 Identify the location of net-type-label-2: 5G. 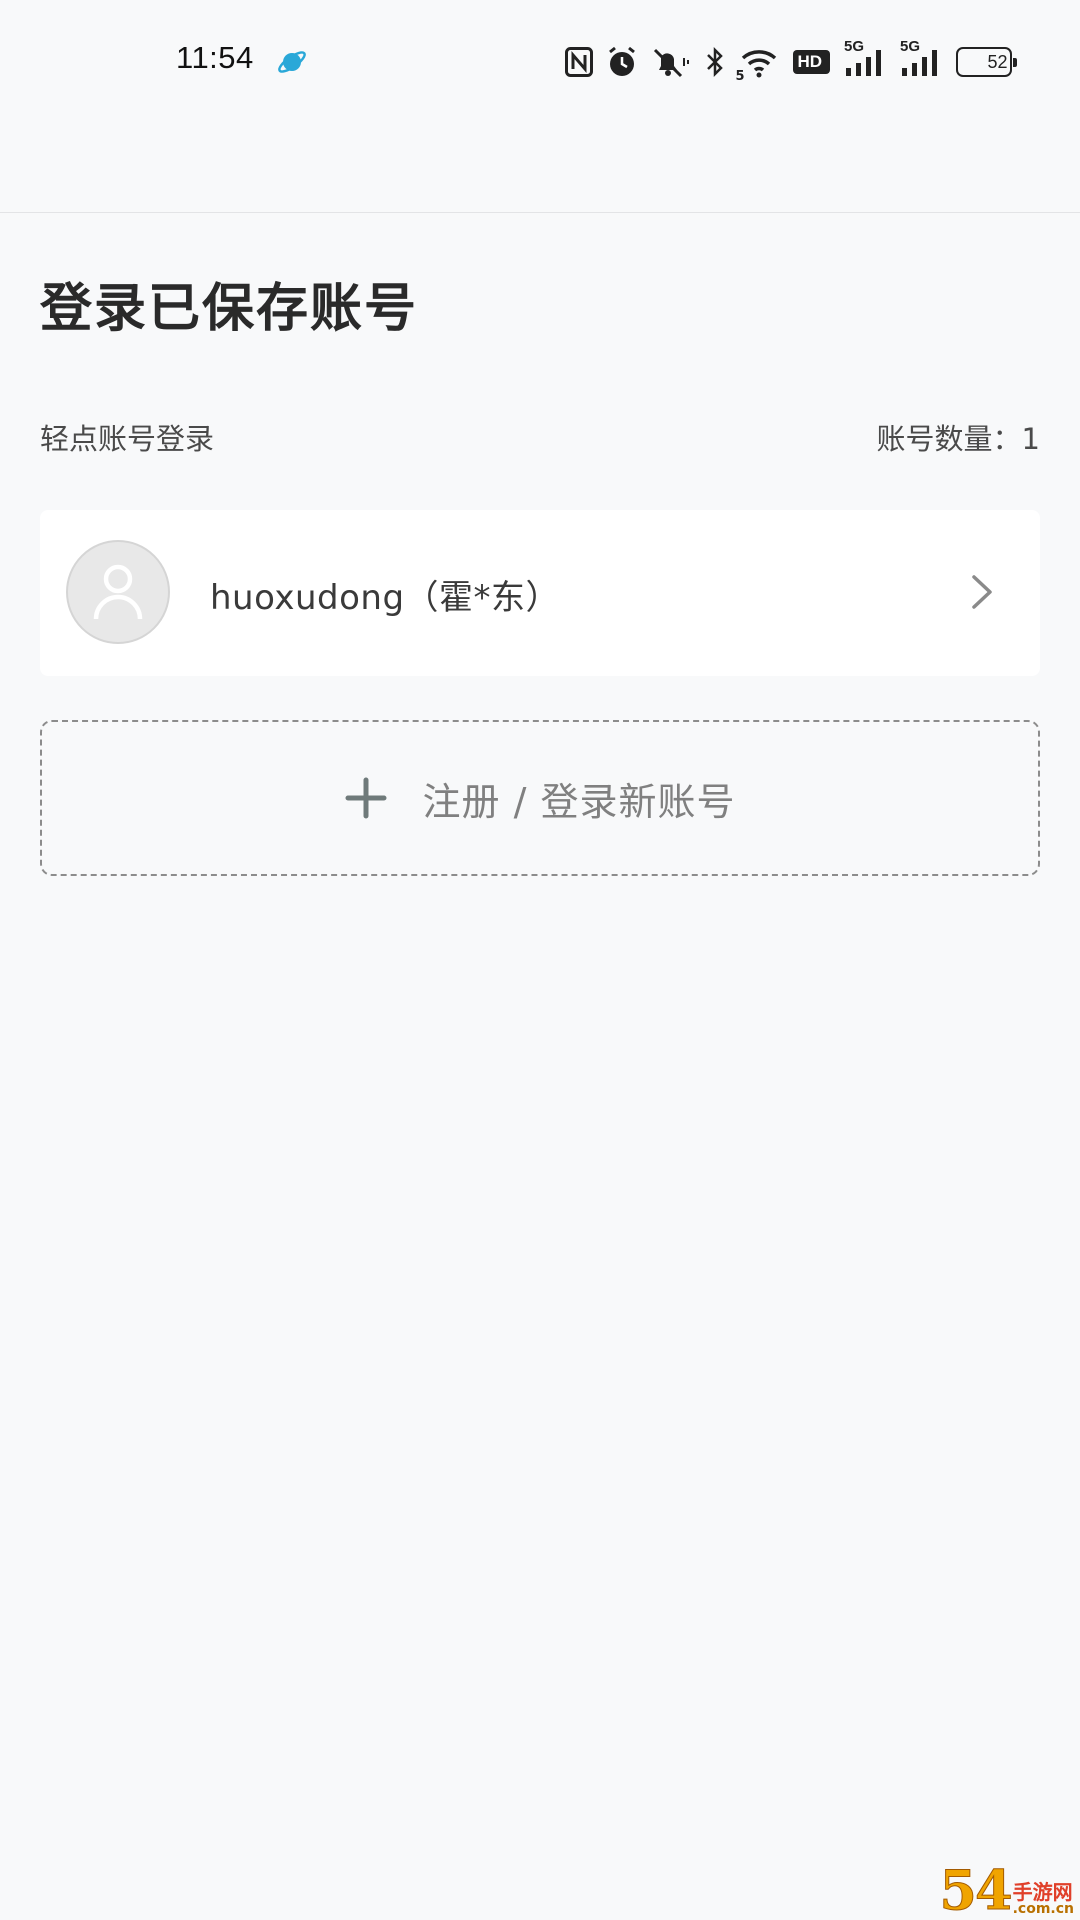
(910, 46).